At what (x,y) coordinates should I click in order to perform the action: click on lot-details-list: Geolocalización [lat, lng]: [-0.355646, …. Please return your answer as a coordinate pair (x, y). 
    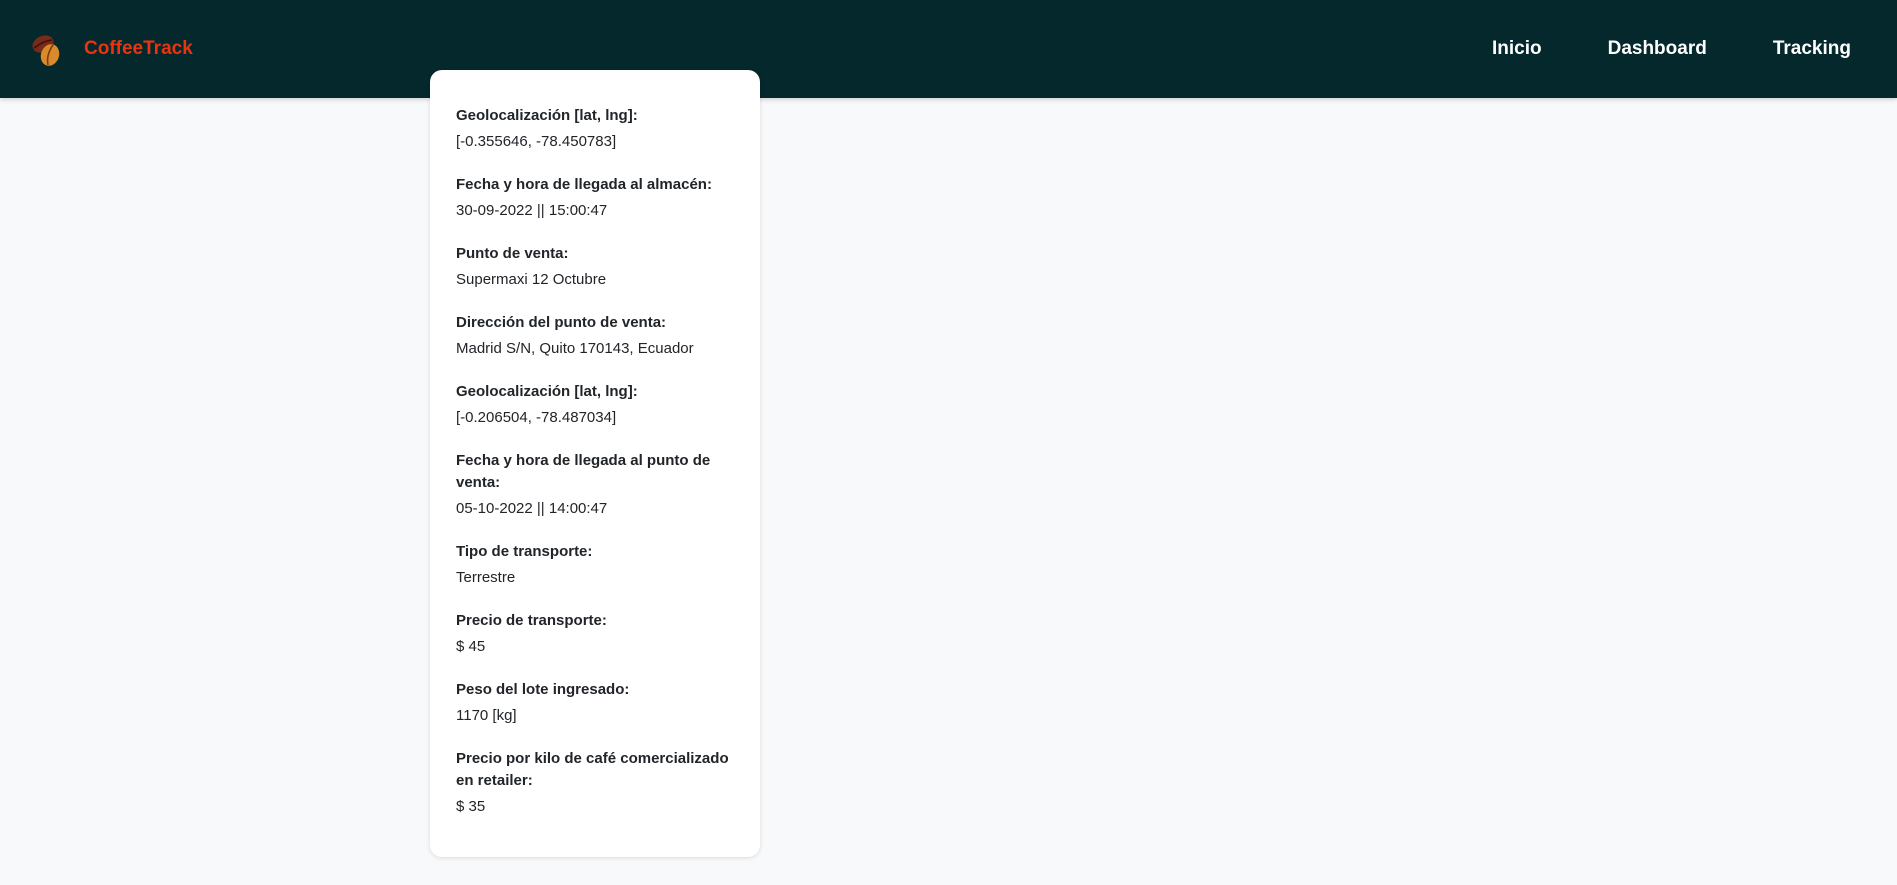
    Looking at the image, I should click on (601, 472).